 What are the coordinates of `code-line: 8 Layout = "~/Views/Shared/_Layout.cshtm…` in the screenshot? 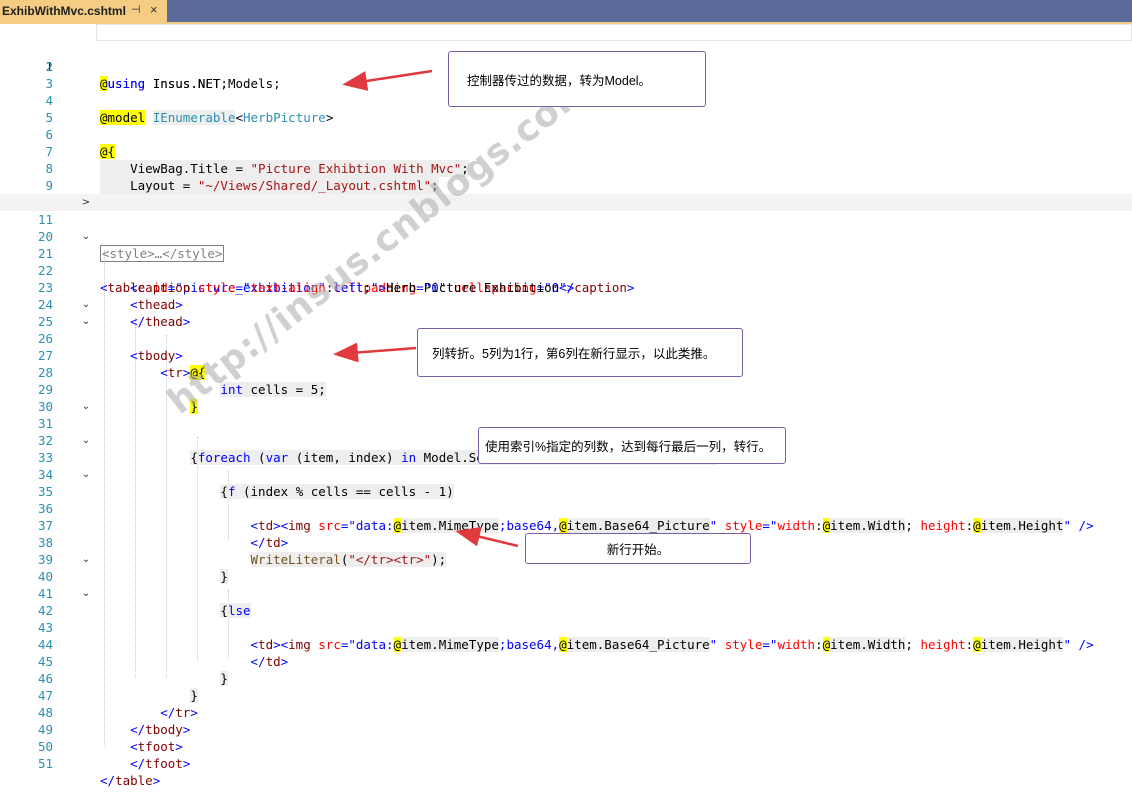 It's located at (566, 168).